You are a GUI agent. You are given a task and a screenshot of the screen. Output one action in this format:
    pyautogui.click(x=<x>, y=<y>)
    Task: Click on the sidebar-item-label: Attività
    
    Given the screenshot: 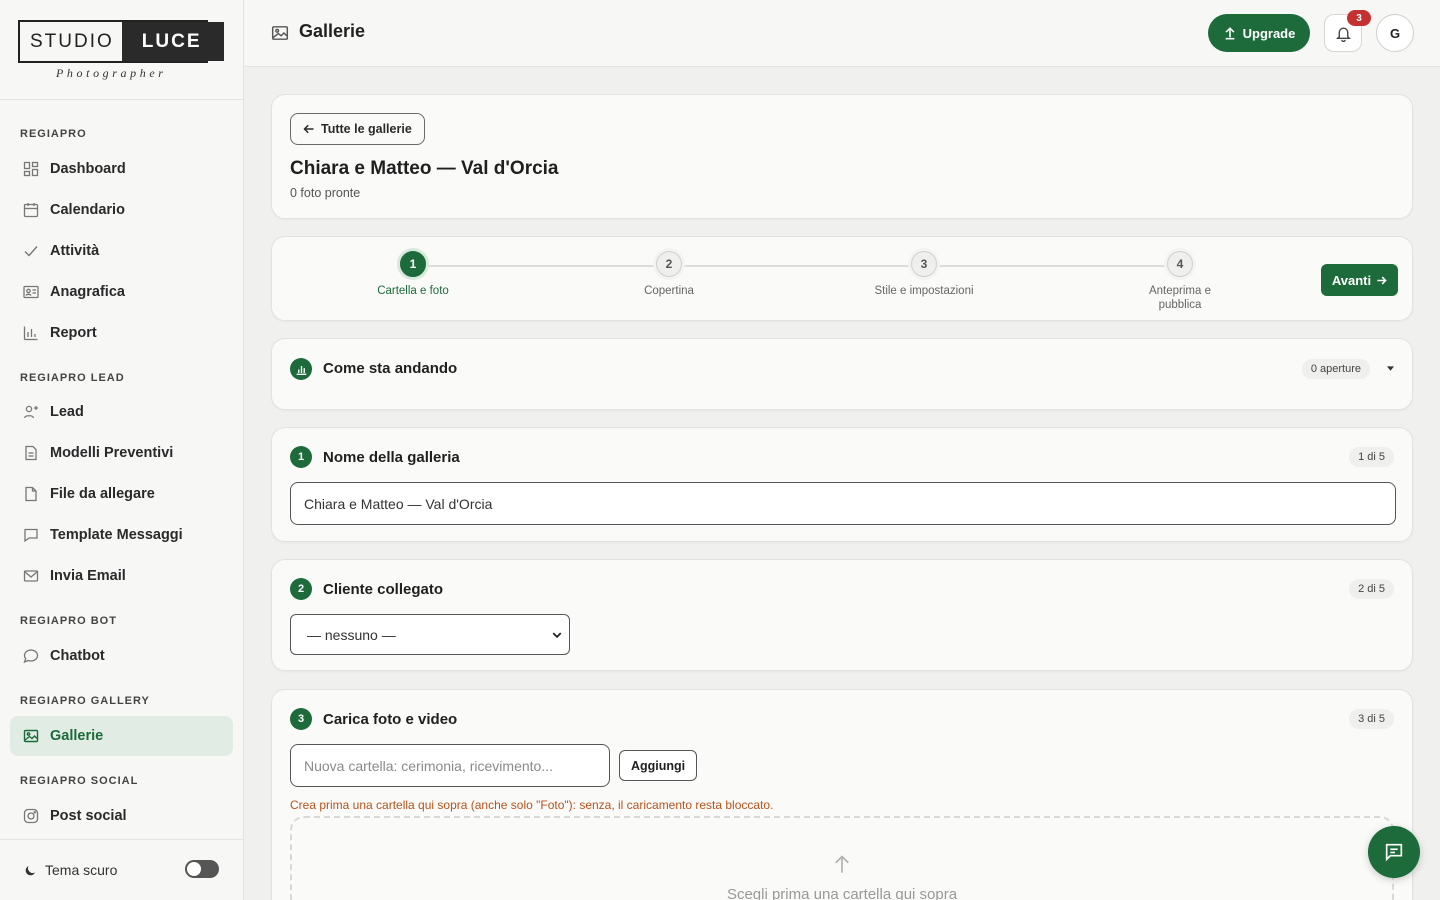 What is the action you would take?
    pyautogui.click(x=75, y=251)
    